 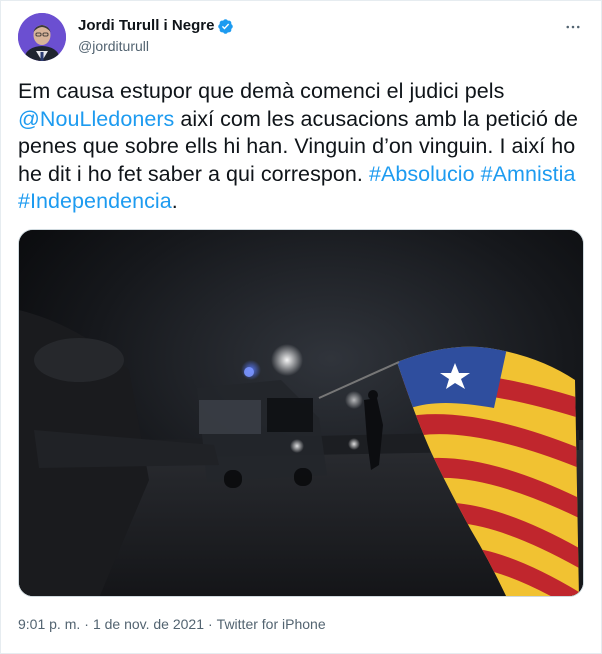 What do you see at coordinates (271, 624) in the screenshot?
I see `tweet-source: Twitter for iPhone` at bounding box center [271, 624].